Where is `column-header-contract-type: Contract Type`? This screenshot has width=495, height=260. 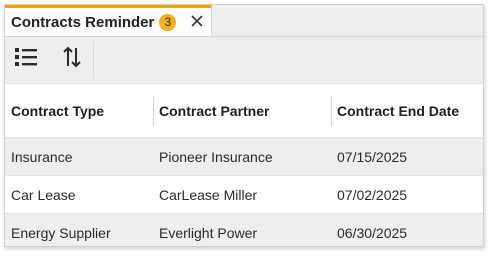 column-header-contract-type: Contract Type is located at coordinates (79, 111).